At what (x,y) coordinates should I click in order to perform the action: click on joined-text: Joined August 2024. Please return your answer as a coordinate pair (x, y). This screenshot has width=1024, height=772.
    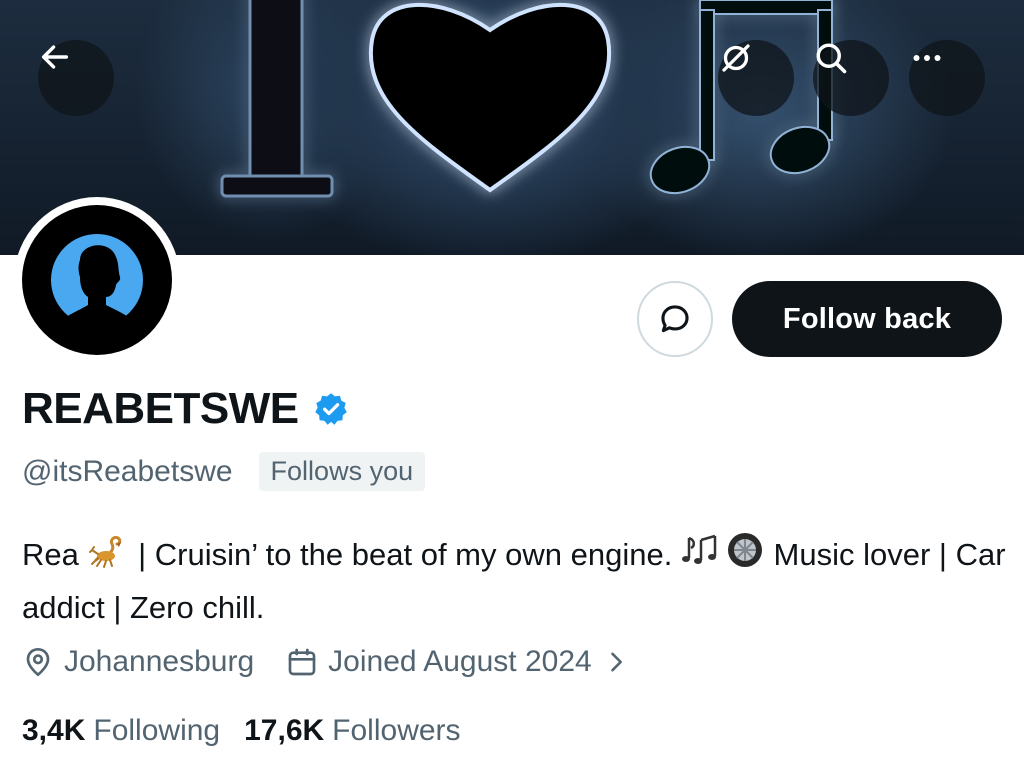
    Looking at the image, I should click on (460, 661).